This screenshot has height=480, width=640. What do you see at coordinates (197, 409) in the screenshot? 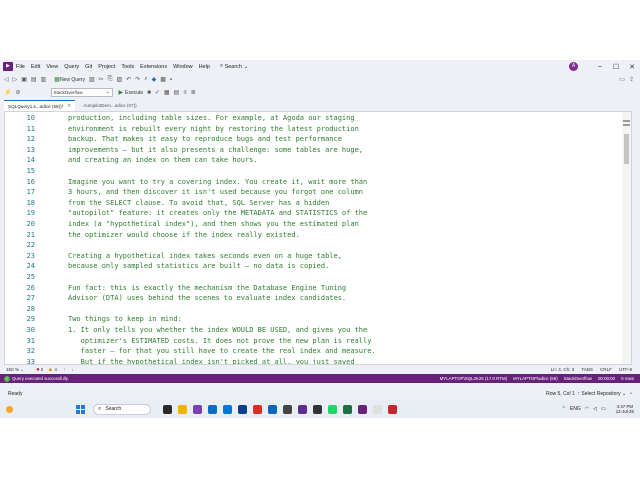
I see `copilot-icon` at bounding box center [197, 409].